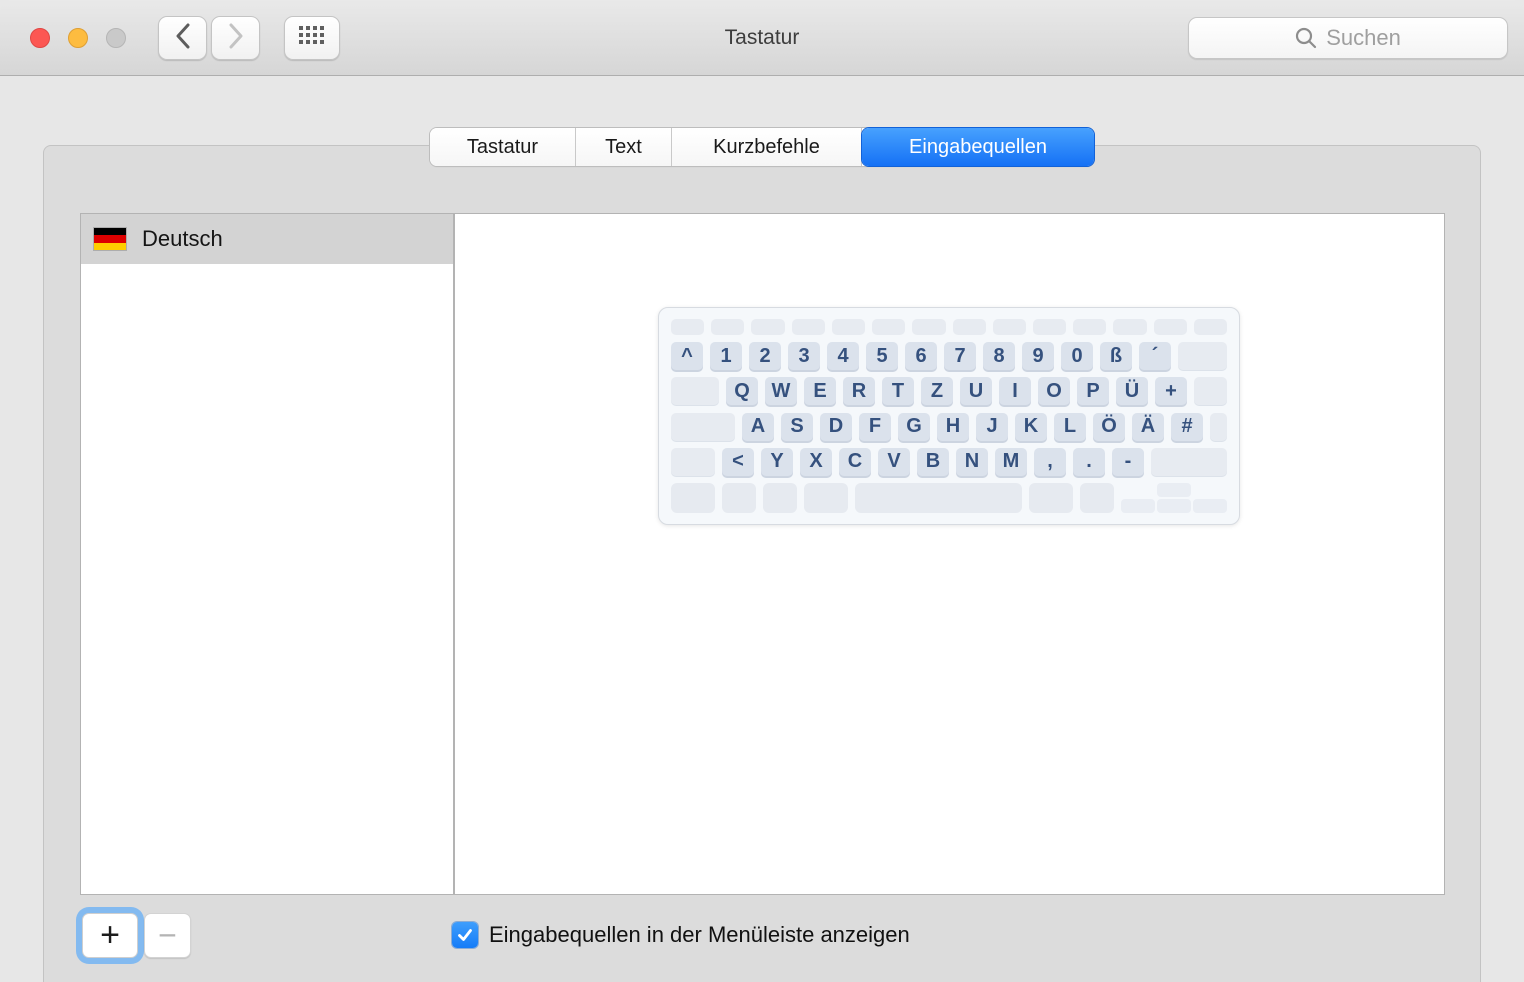 The image size is (1524, 982). Describe the element at coordinates (765, 356) in the screenshot. I see `key-2: 2` at that location.